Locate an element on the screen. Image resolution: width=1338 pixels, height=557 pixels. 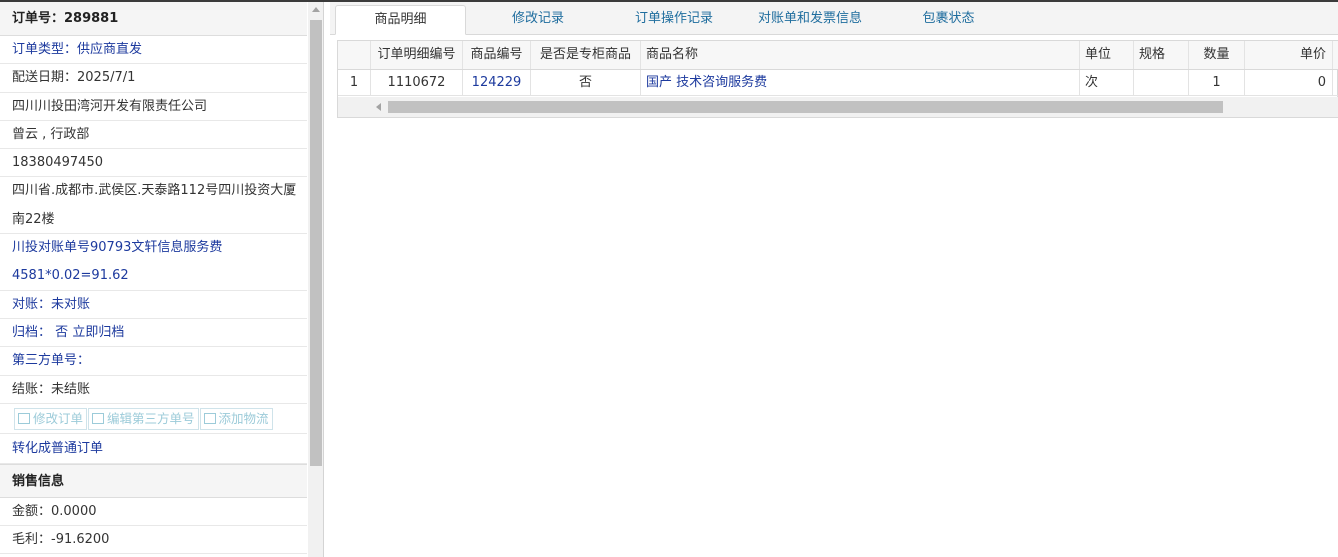
product-id-link: 124229 is located at coordinates (497, 82).